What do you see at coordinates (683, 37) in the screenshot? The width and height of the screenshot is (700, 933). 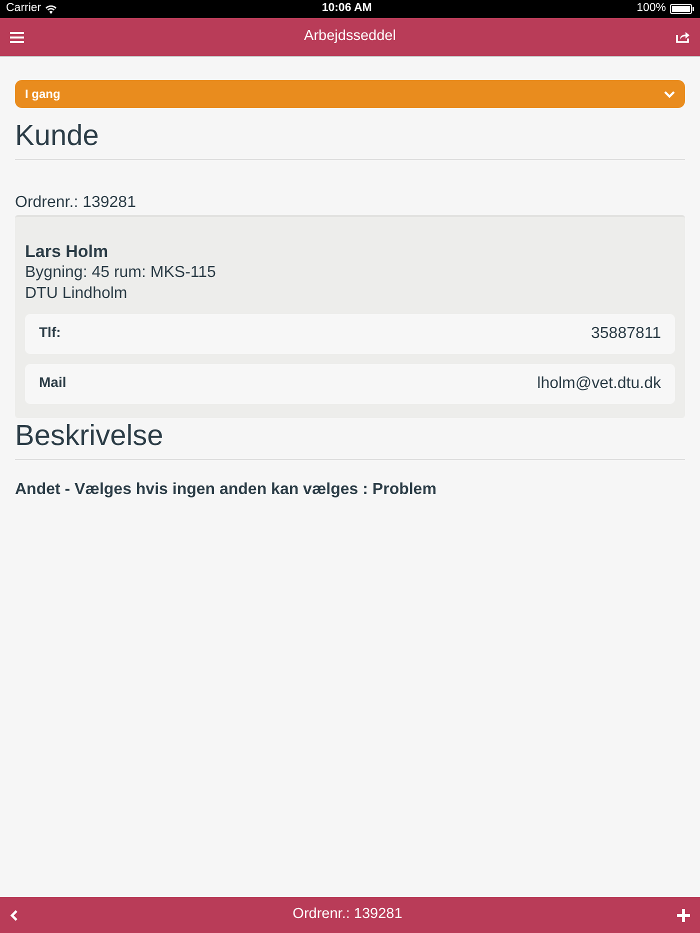 I see `share-icon` at bounding box center [683, 37].